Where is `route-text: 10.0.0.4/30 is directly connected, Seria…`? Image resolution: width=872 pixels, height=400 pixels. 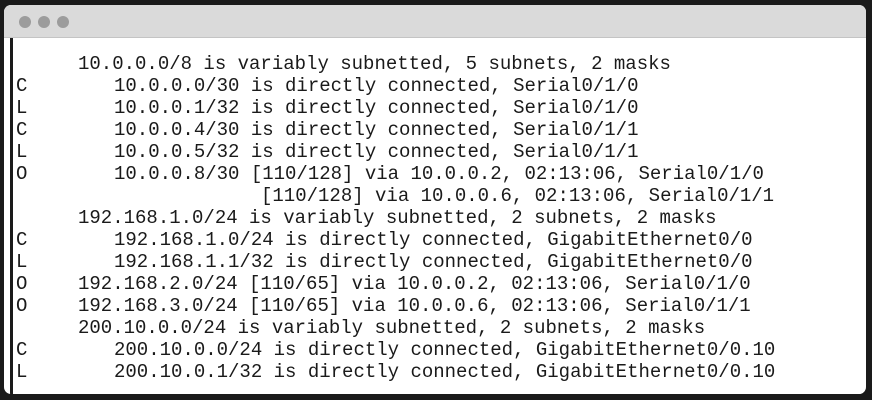 route-text: 10.0.0.4/30 is directly connected, Seria… is located at coordinates (376, 130).